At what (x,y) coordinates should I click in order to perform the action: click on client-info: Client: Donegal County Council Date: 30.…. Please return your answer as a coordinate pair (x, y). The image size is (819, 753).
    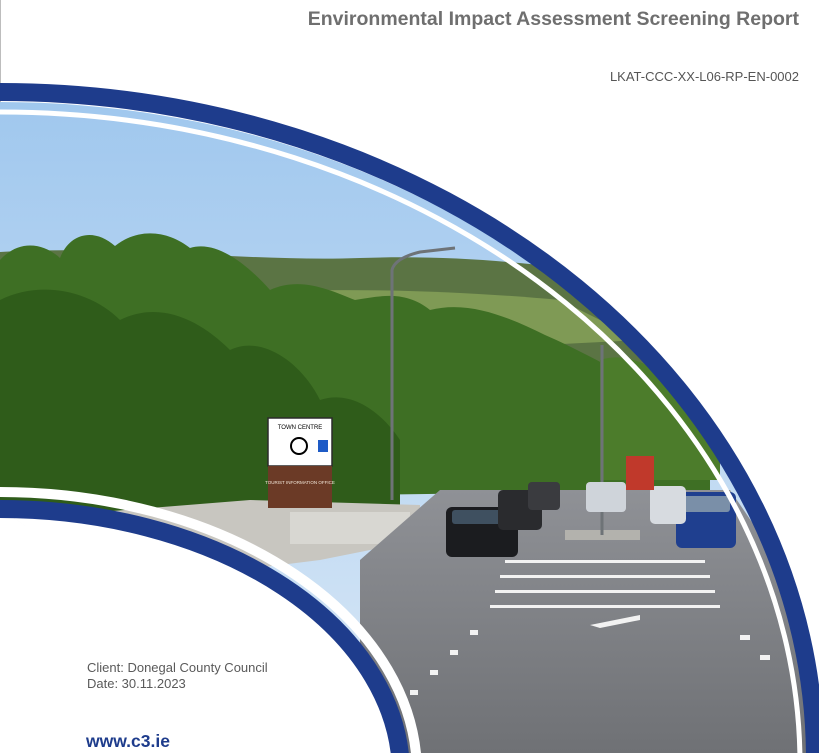
    Looking at the image, I should click on (177, 676).